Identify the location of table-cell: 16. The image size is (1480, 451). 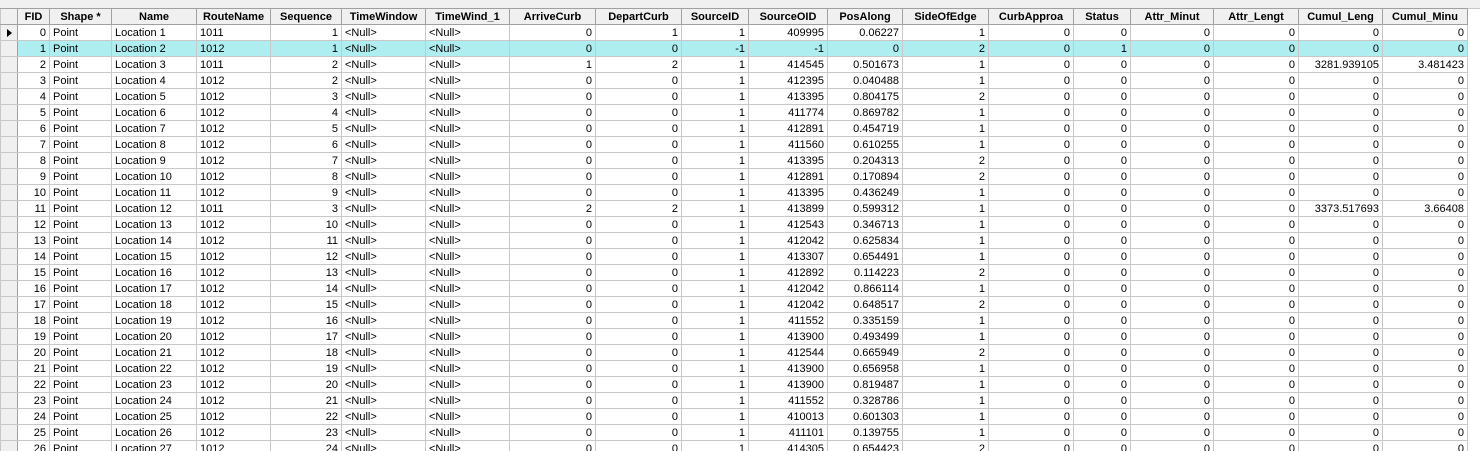
(306, 320).